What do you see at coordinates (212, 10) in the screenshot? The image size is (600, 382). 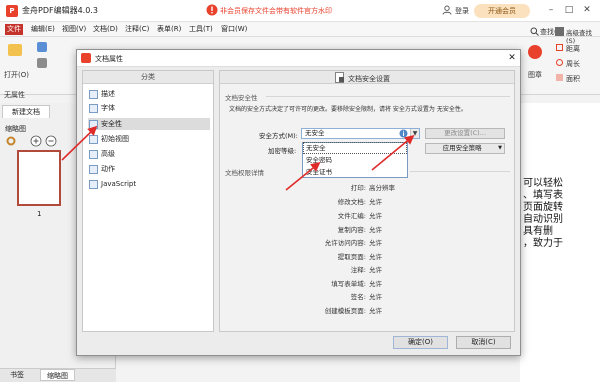 I see `warning-icon` at bounding box center [212, 10].